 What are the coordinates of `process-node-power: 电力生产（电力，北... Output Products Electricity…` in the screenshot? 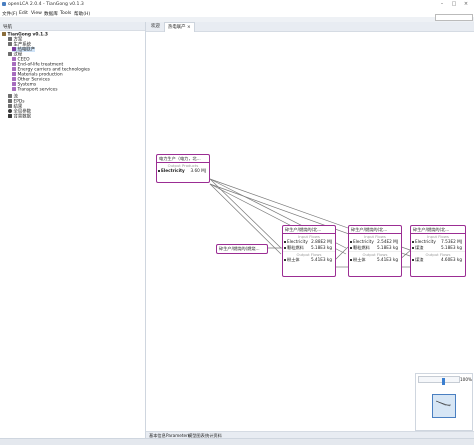 It's located at (183, 168).